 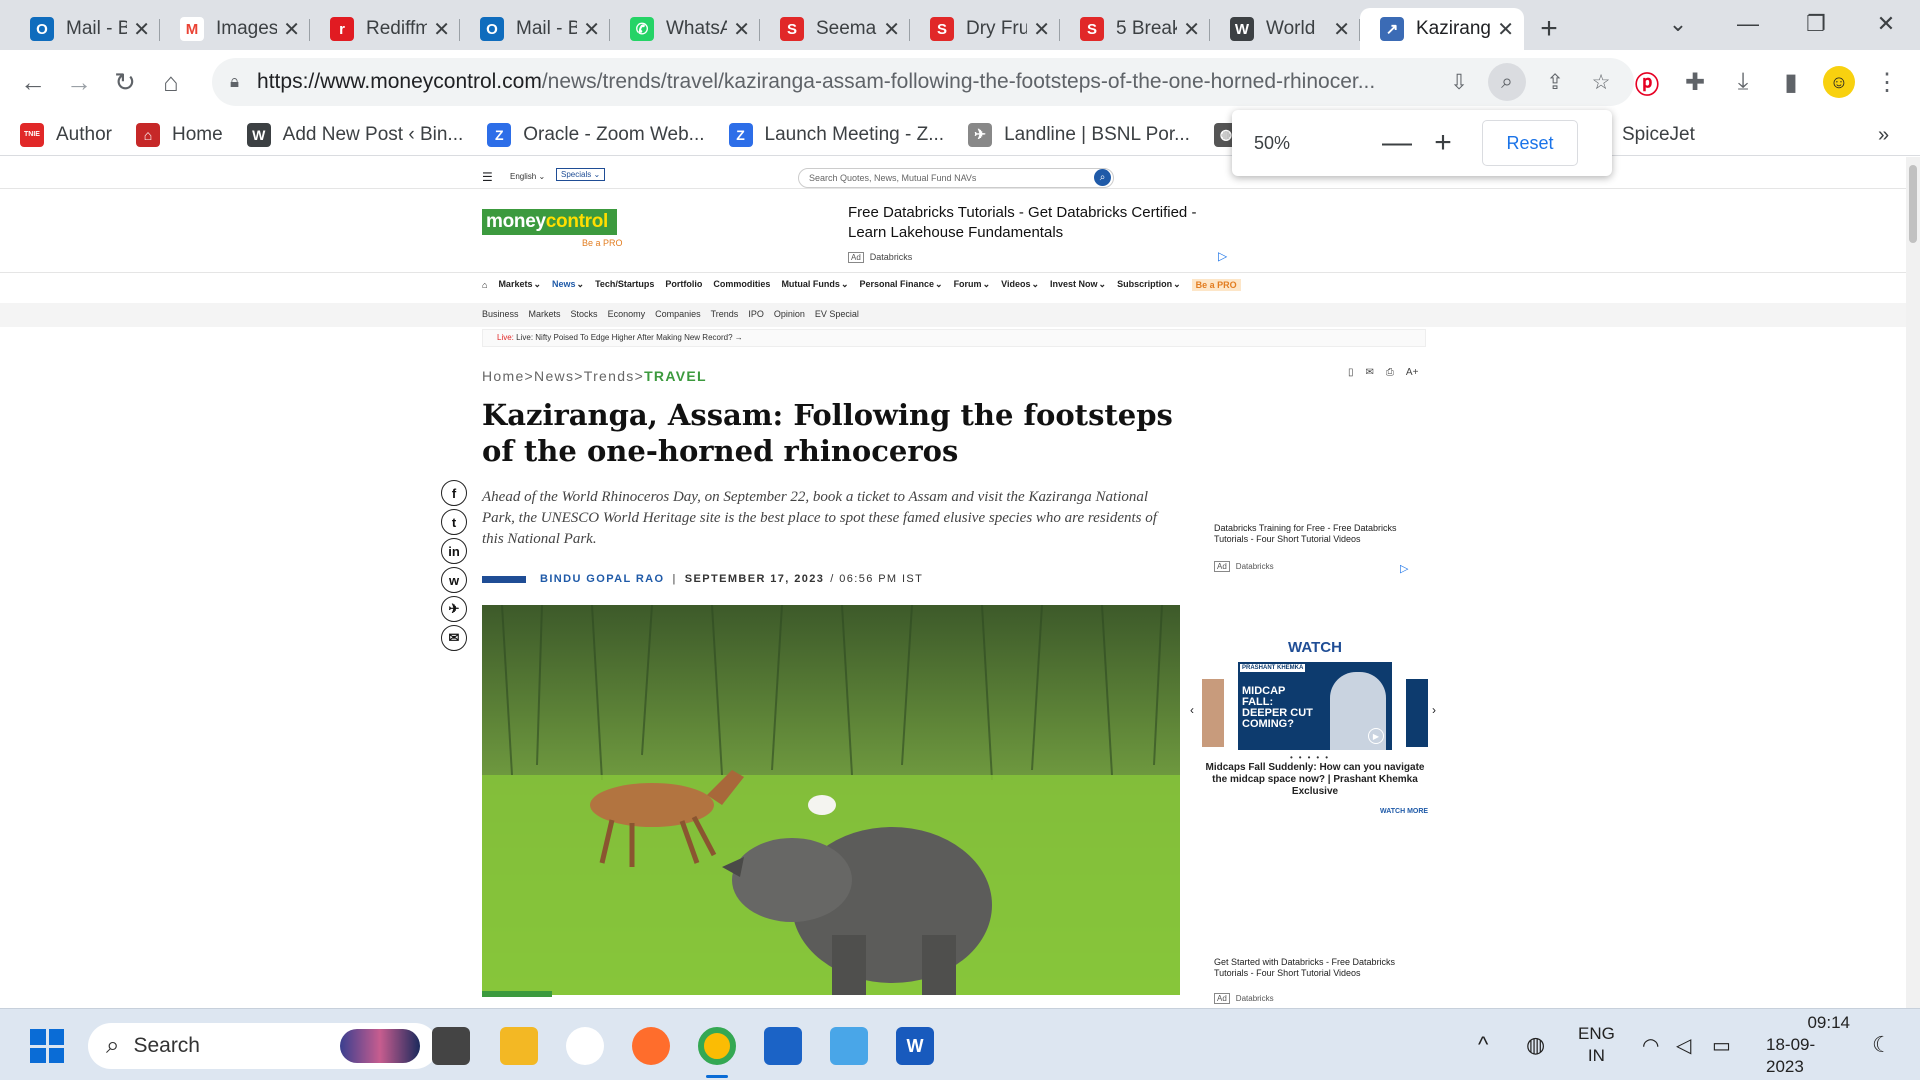 What do you see at coordinates (1883, 135) in the screenshot?
I see `bookmarks-overflow-icon: »` at bounding box center [1883, 135].